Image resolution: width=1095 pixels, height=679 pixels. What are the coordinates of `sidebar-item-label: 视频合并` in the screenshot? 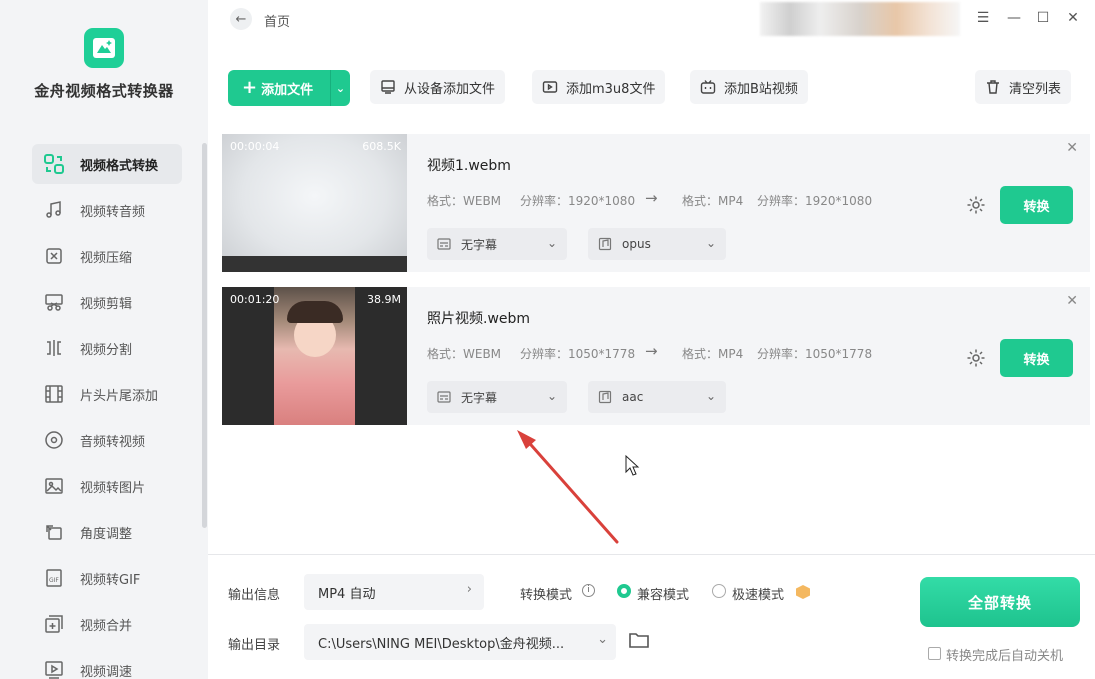 It's located at (106, 626).